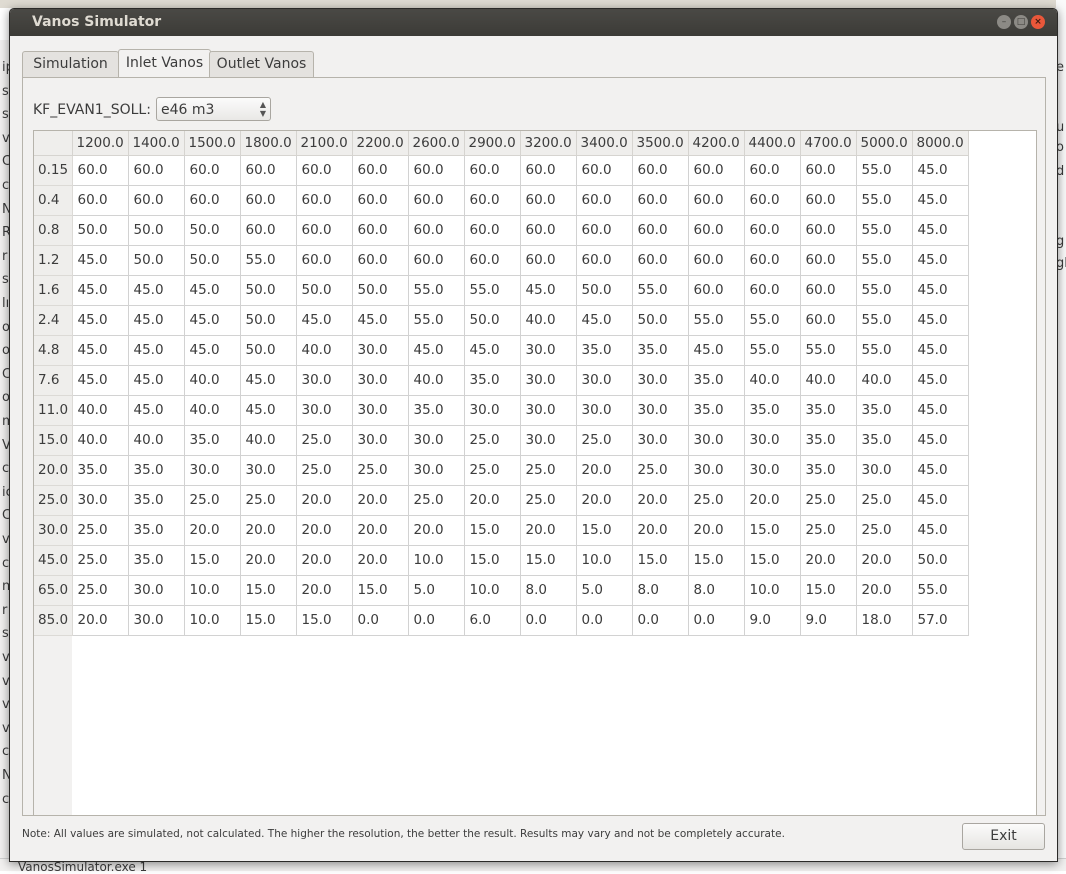  What do you see at coordinates (53, 200) in the screenshot?
I see `row-header: 0.4` at bounding box center [53, 200].